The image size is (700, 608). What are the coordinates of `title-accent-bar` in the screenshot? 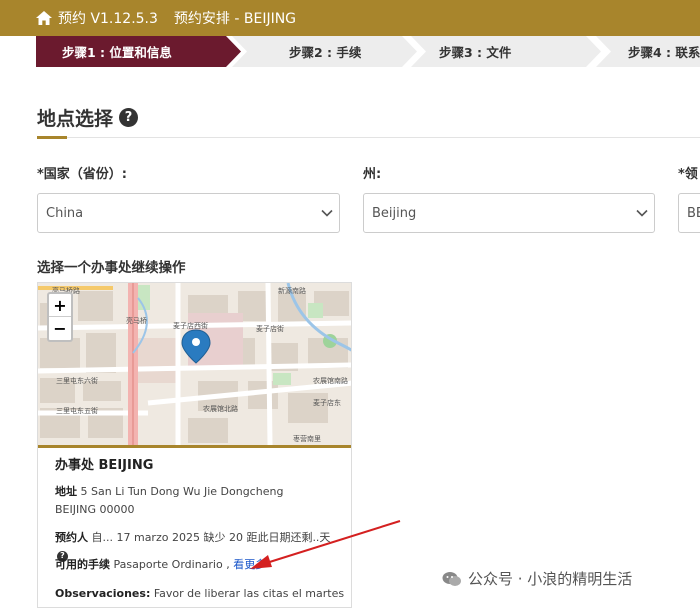 It's located at (52, 137).